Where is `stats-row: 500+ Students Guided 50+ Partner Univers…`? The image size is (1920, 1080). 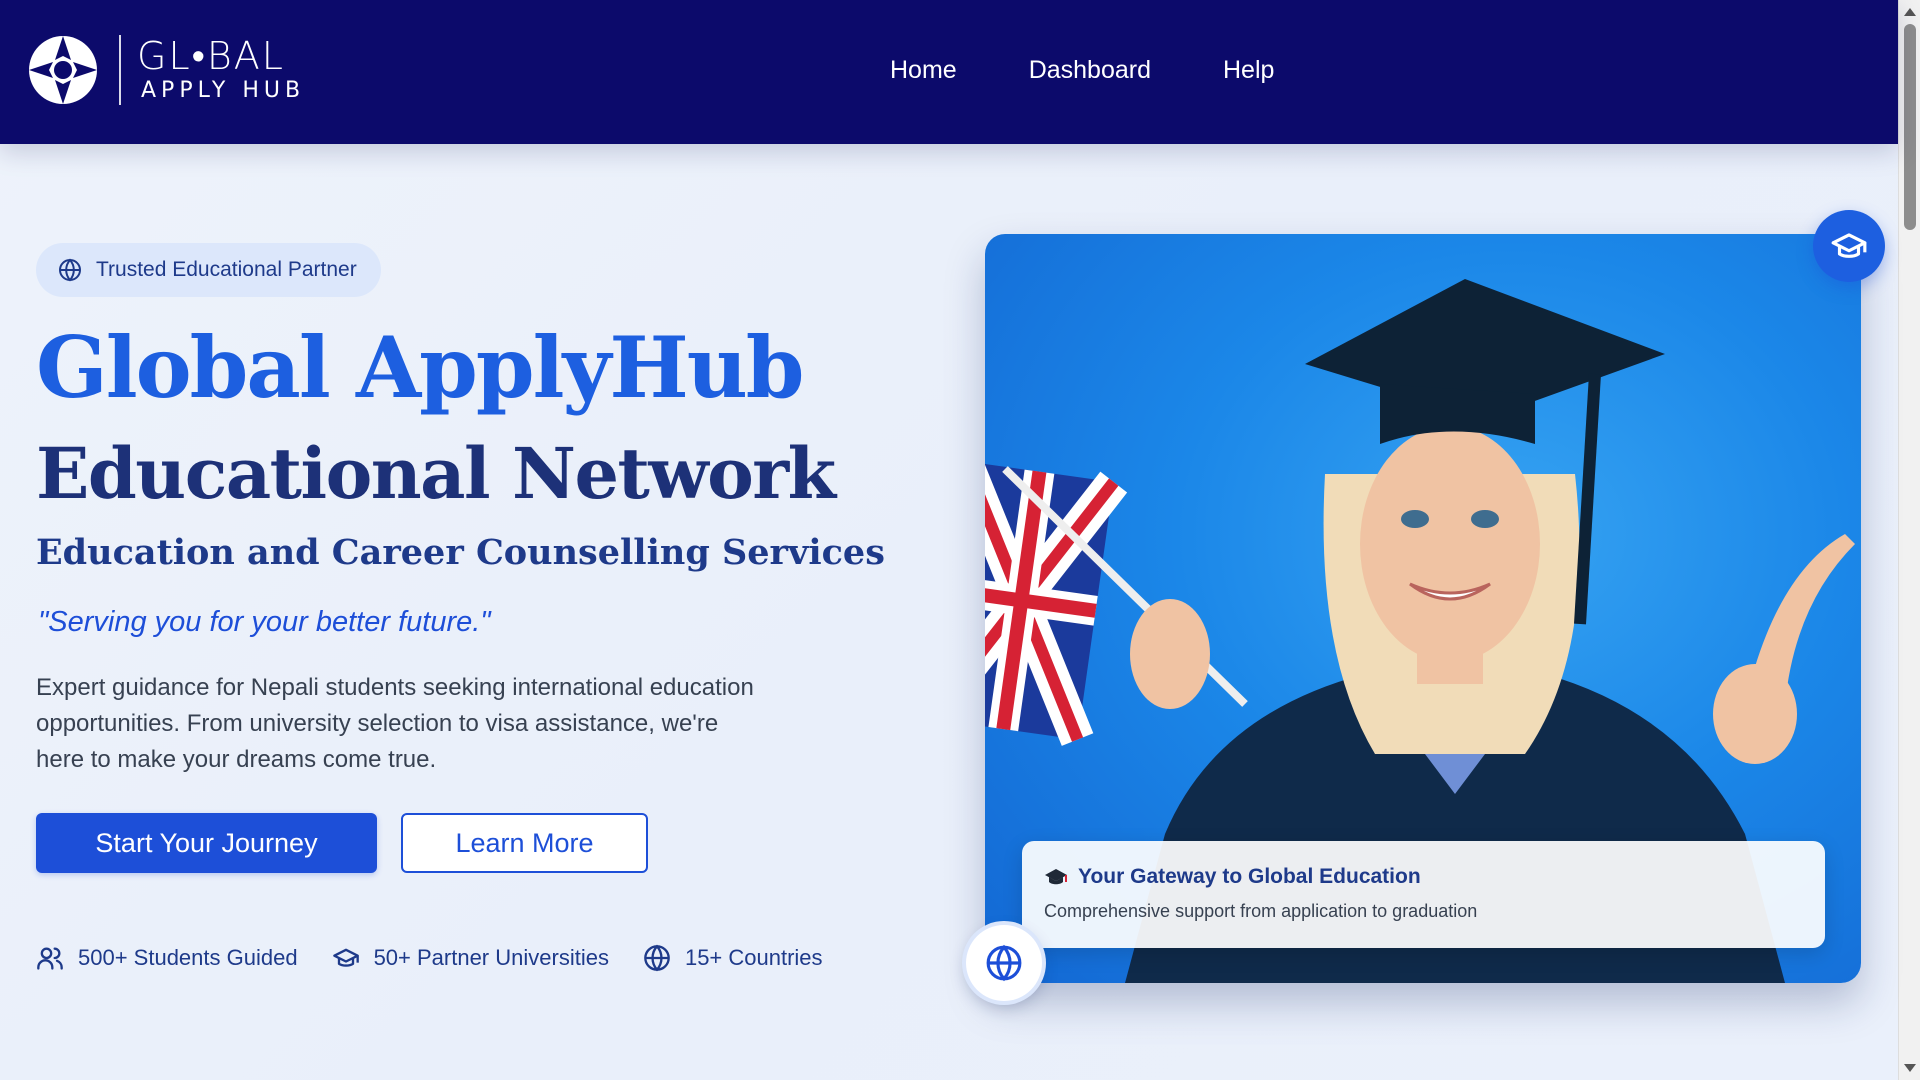 stats-row: 500+ Students Guided 50+ Partner Univers… is located at coordinates (429, 958).